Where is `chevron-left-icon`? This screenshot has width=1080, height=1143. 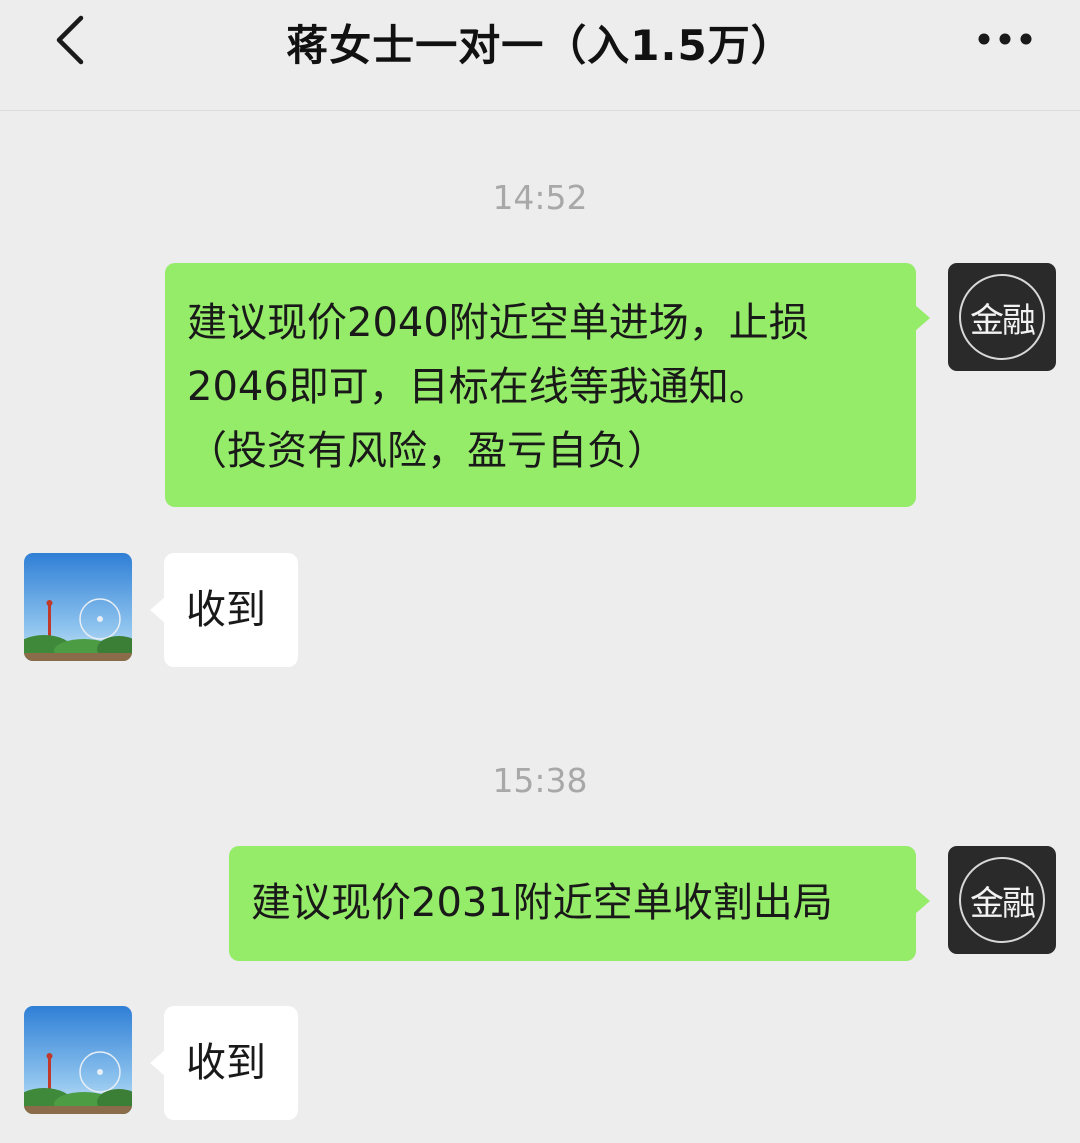
chevron-left-icon is located at coordinates (70, 40).